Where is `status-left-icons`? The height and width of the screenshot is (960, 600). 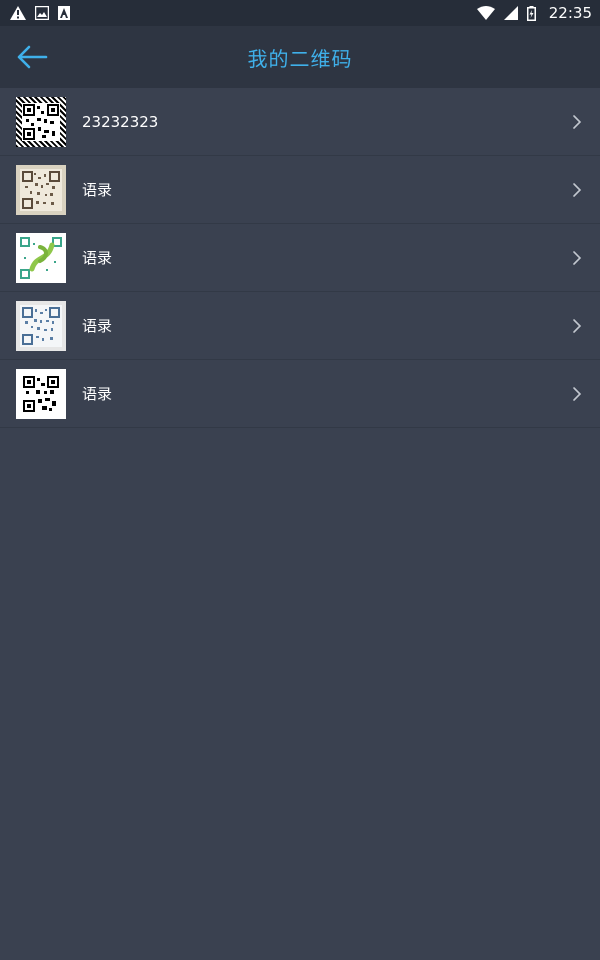 status-left-icons is located at coordinates (40, 13).